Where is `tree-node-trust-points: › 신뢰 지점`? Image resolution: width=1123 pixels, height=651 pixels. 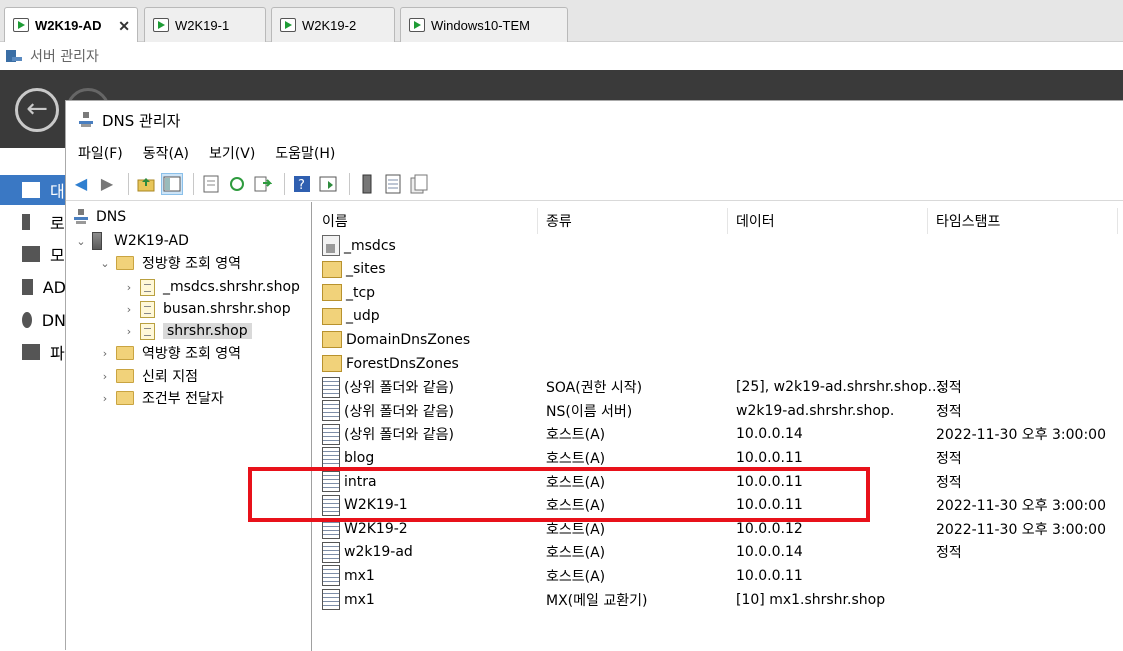
tree-node-trust-points: › 신뢰 지점 is located at coordinates (148, 376).